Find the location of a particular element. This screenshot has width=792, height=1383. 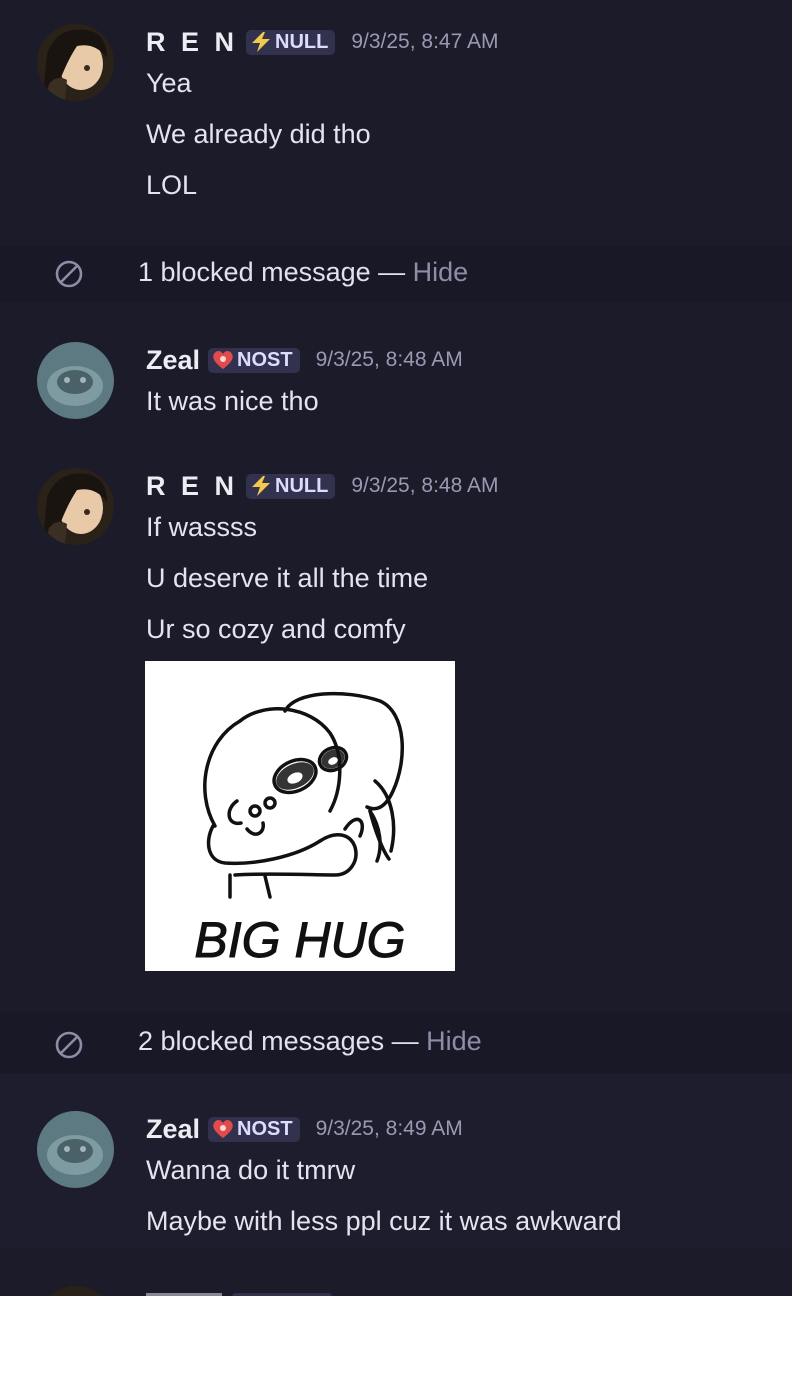

blocked-count-label: 2 blocked messages — is located at coordinates (278, 1041).